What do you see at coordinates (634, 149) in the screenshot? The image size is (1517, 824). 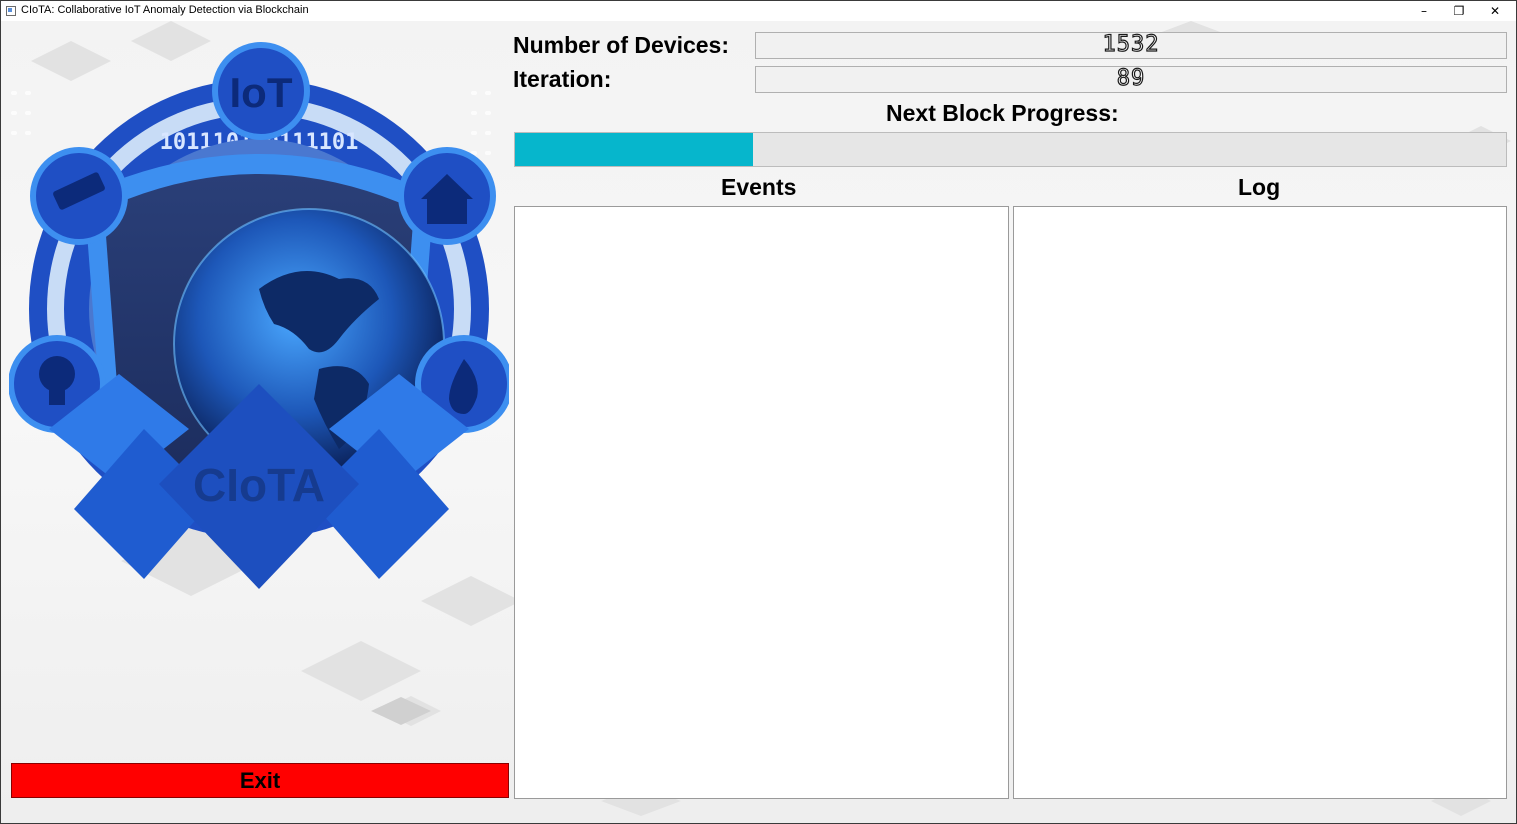 I see `progress-fill` at bounding box center [634, 149].